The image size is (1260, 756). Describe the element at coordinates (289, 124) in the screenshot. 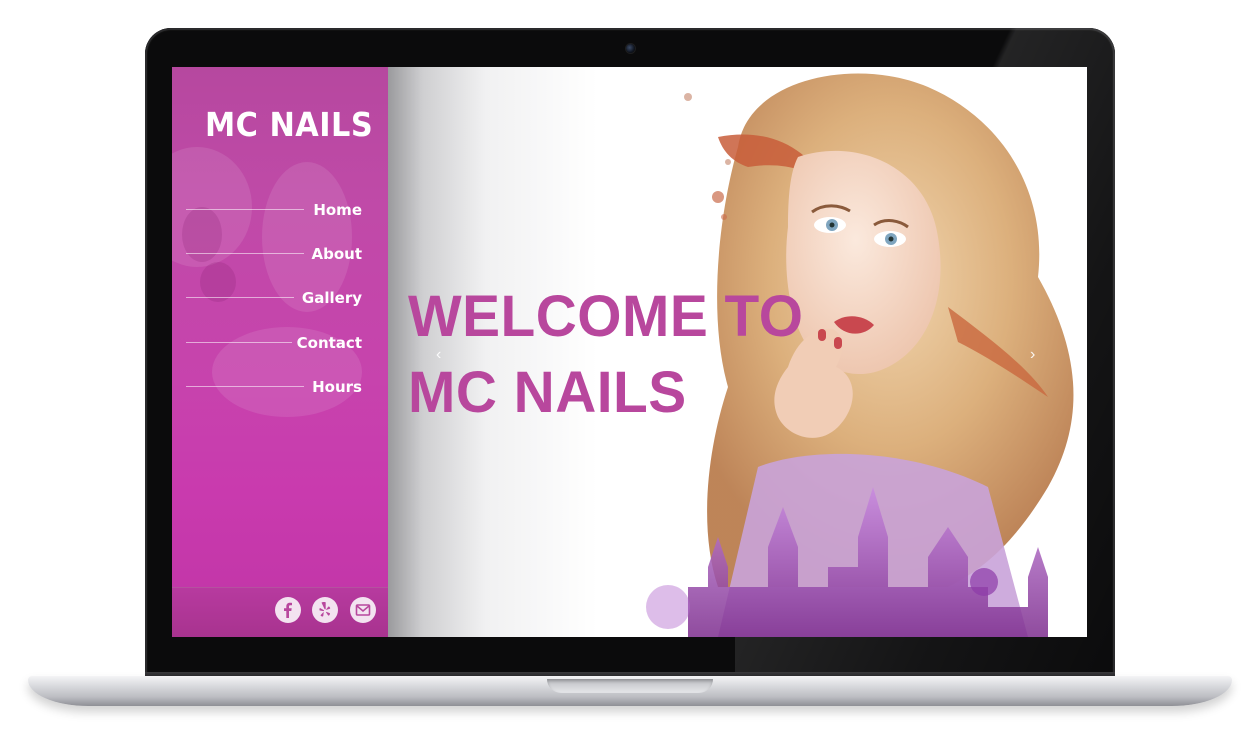

I see `site-logo: MC NAILS` at that location.